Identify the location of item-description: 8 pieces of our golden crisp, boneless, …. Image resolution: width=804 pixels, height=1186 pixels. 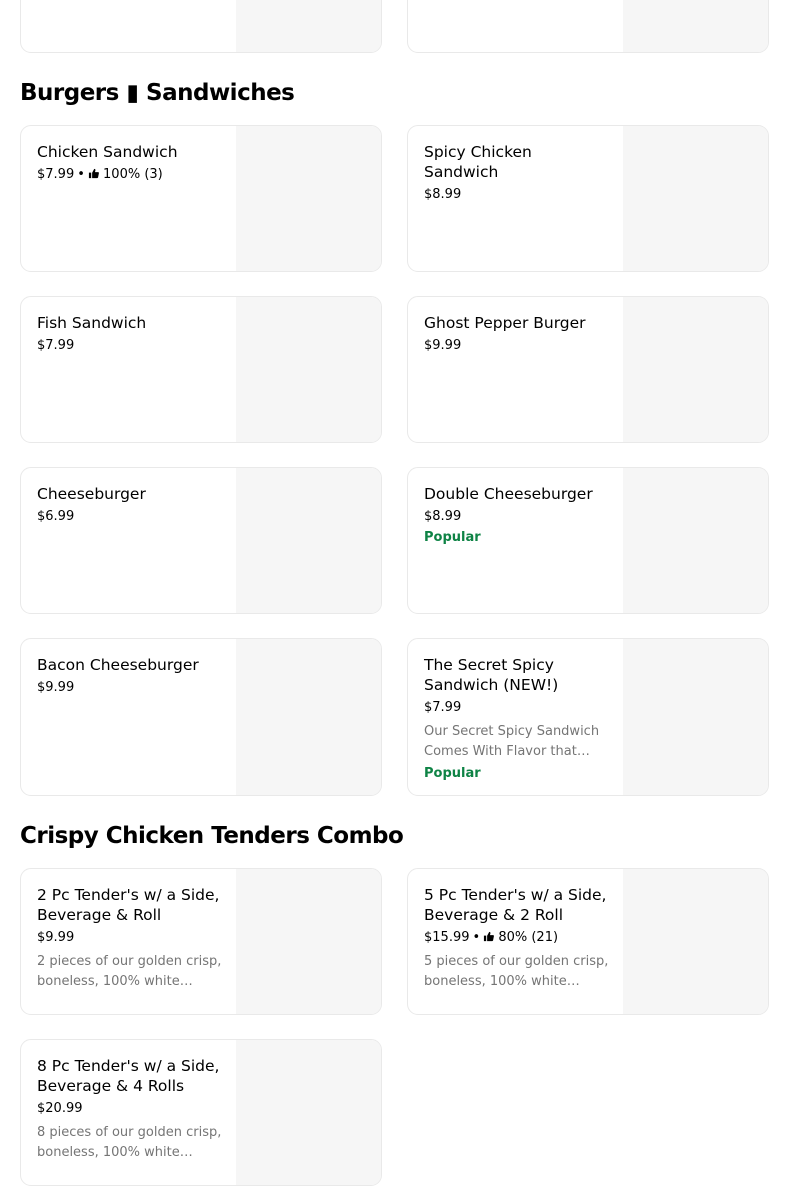
(129, 1142).